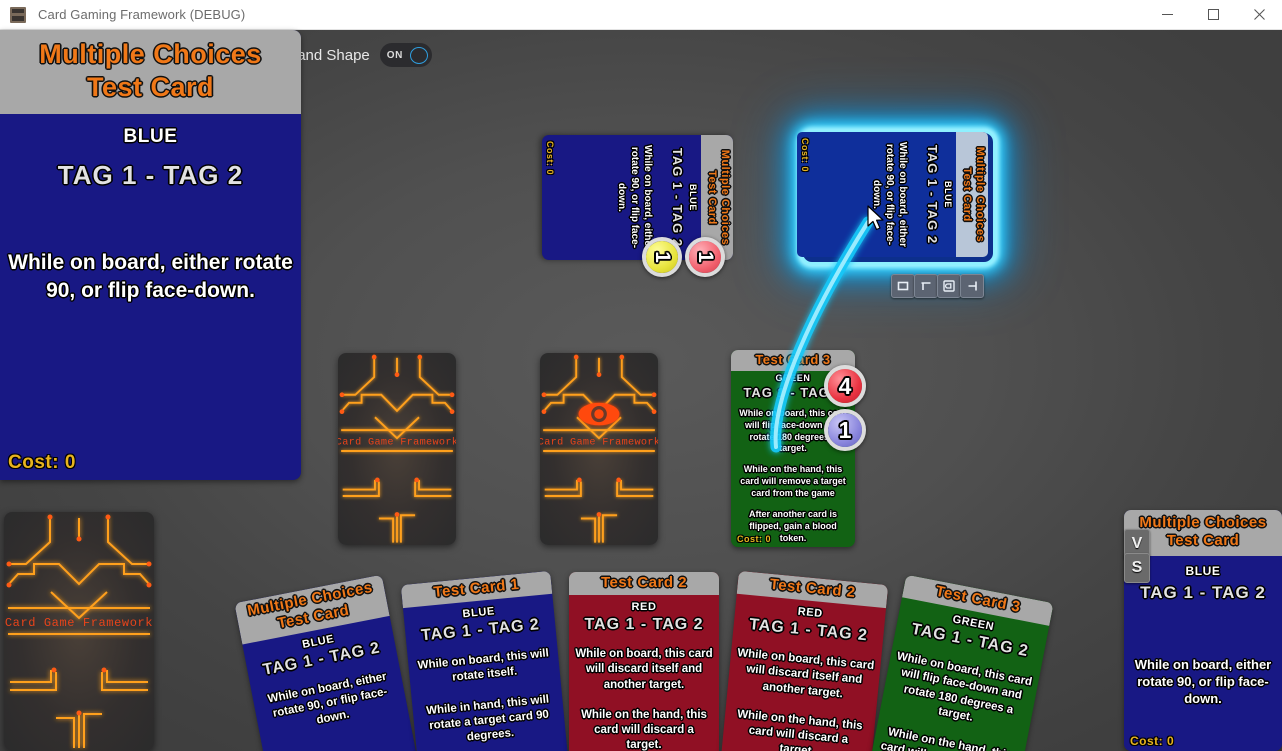 This screenshot has width=1282, height=751. What do you see at coordinates (876, 221) in the screenshot?
I see `mouse-cursor` at bounding box center [876, 221].